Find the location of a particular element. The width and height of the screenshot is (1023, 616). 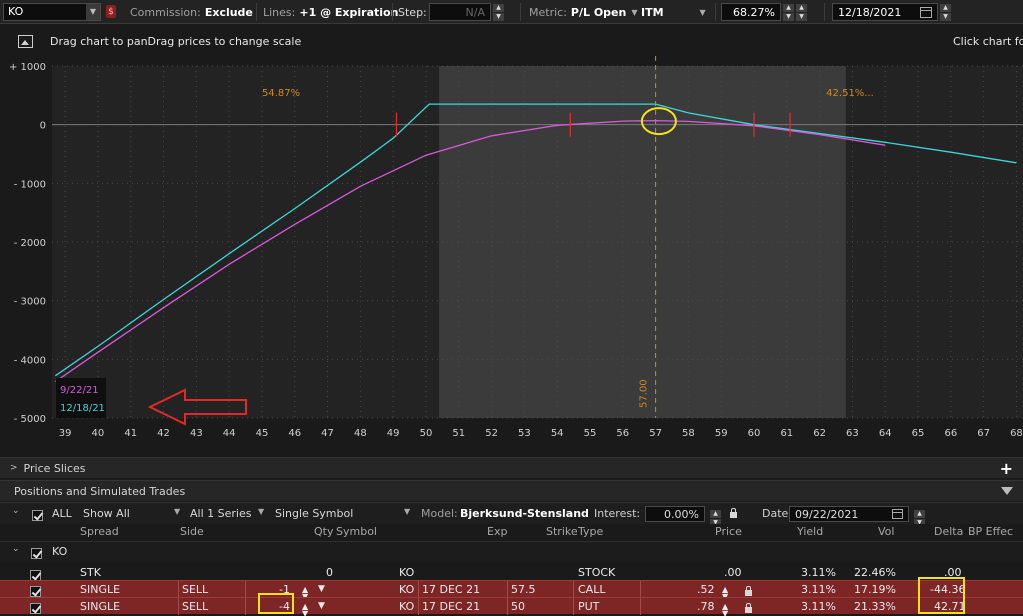

symbol-mode-caret: ▼ is located at coordinates (407, 511).